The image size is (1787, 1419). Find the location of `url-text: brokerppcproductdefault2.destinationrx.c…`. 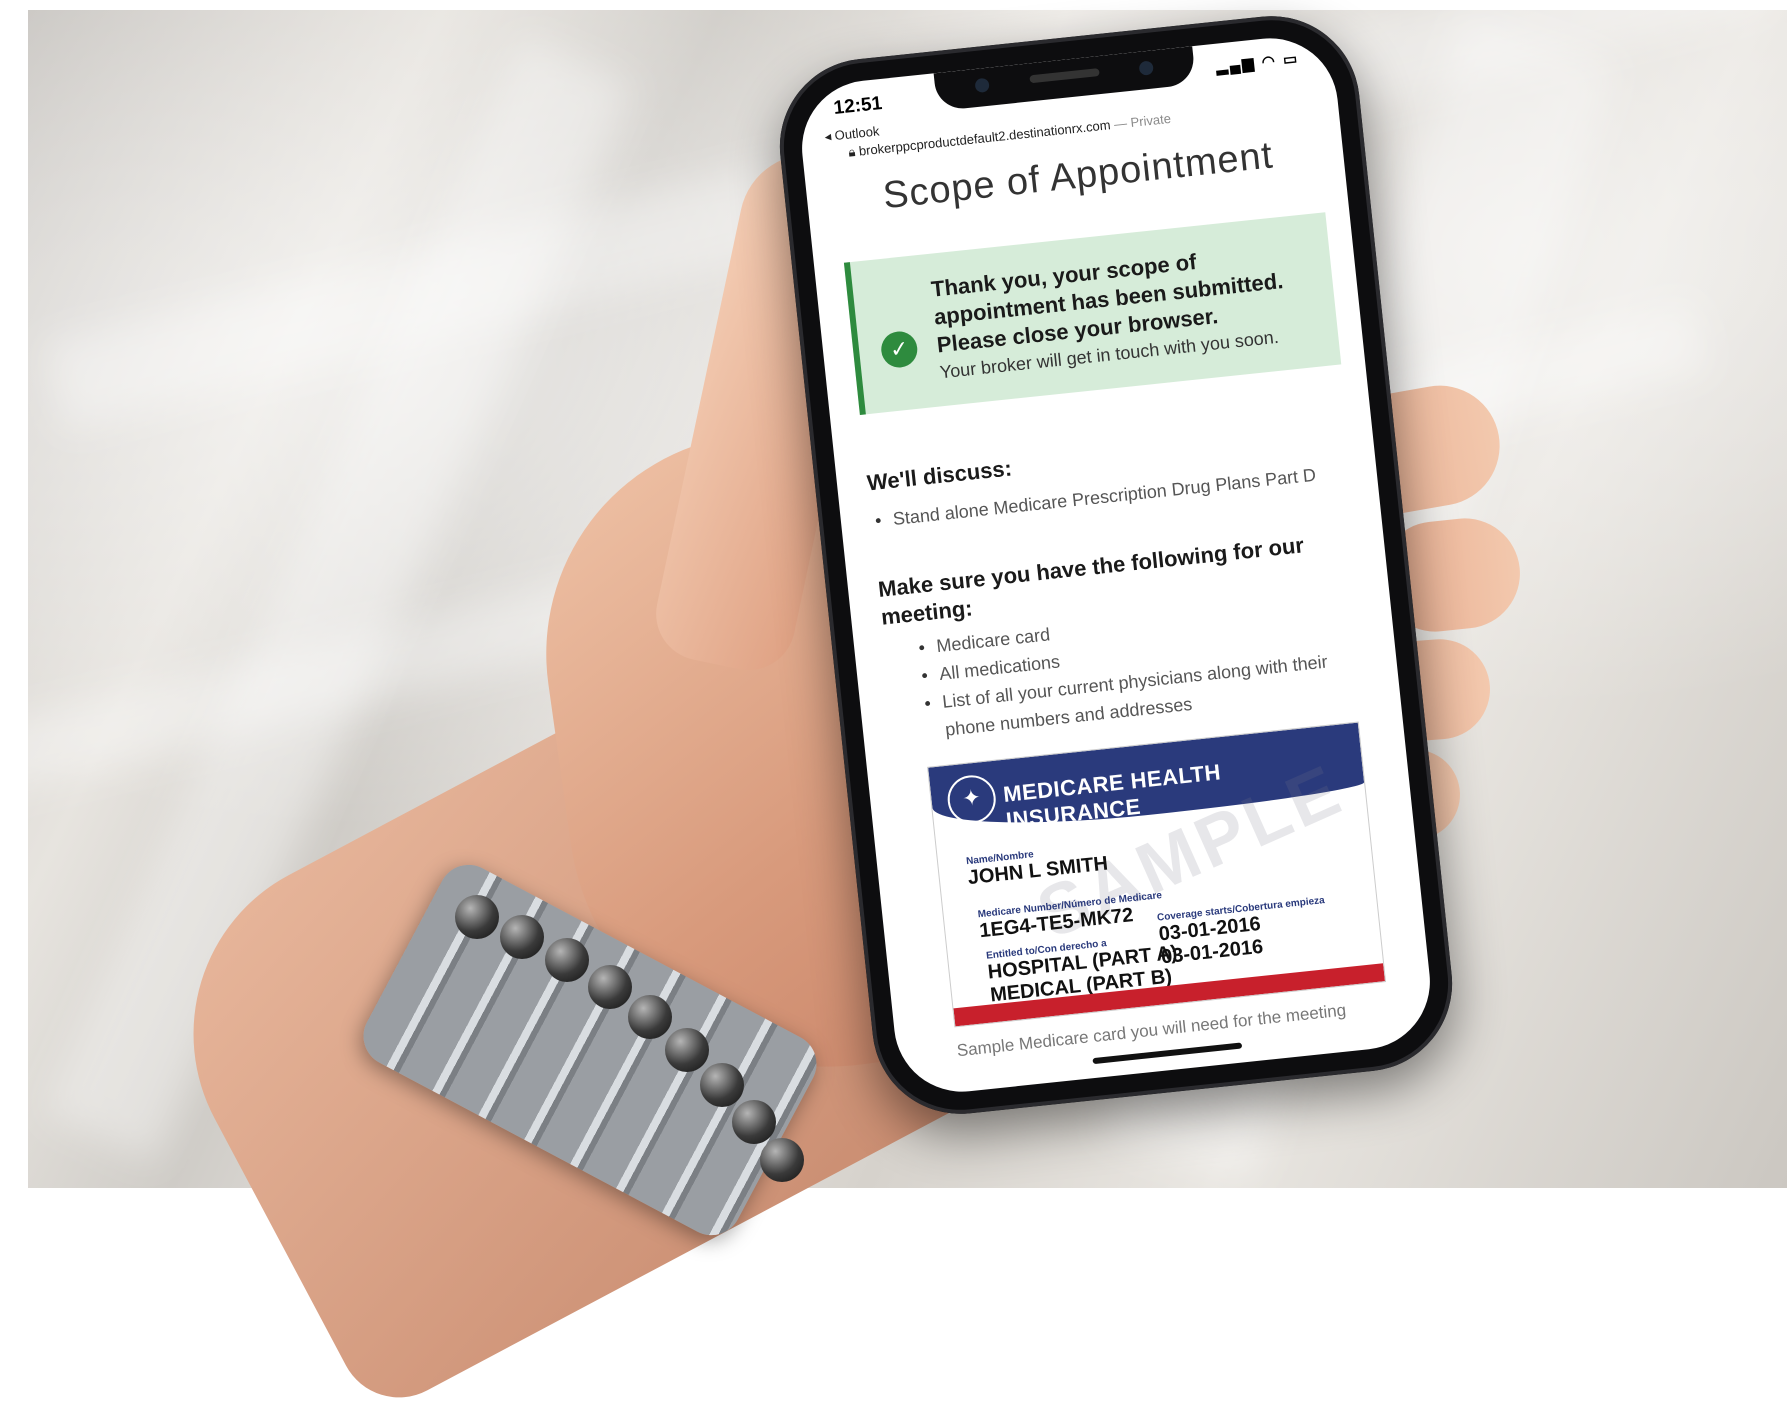

url-text: brokerppcproductdefault2.destinationrx.c… is located at coordinates (985, 138).